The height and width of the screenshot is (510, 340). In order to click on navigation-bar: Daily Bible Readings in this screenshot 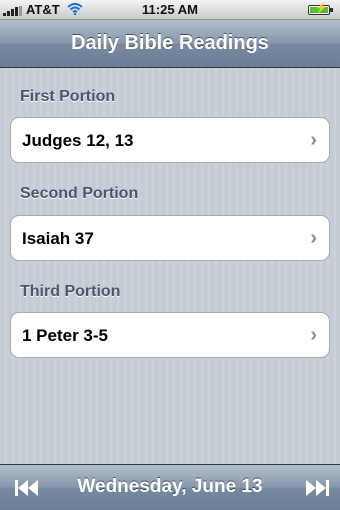, I will do `click(170, 44)`.